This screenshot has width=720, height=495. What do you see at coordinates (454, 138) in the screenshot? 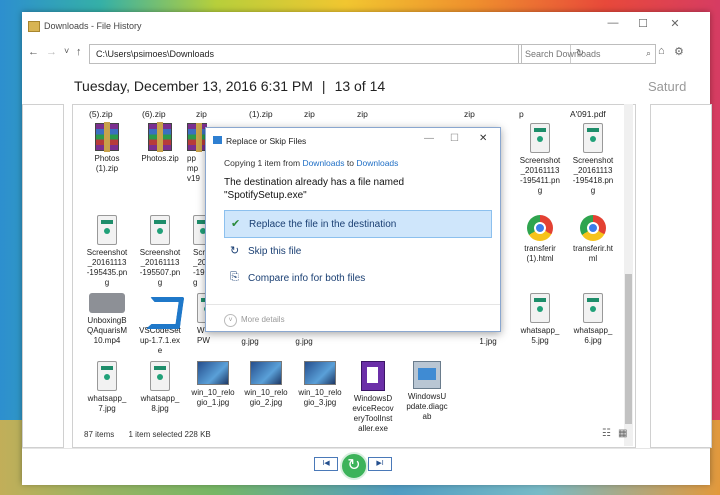
I see `dialog-maximize-button: ☐` at bounding box center [454, 138].